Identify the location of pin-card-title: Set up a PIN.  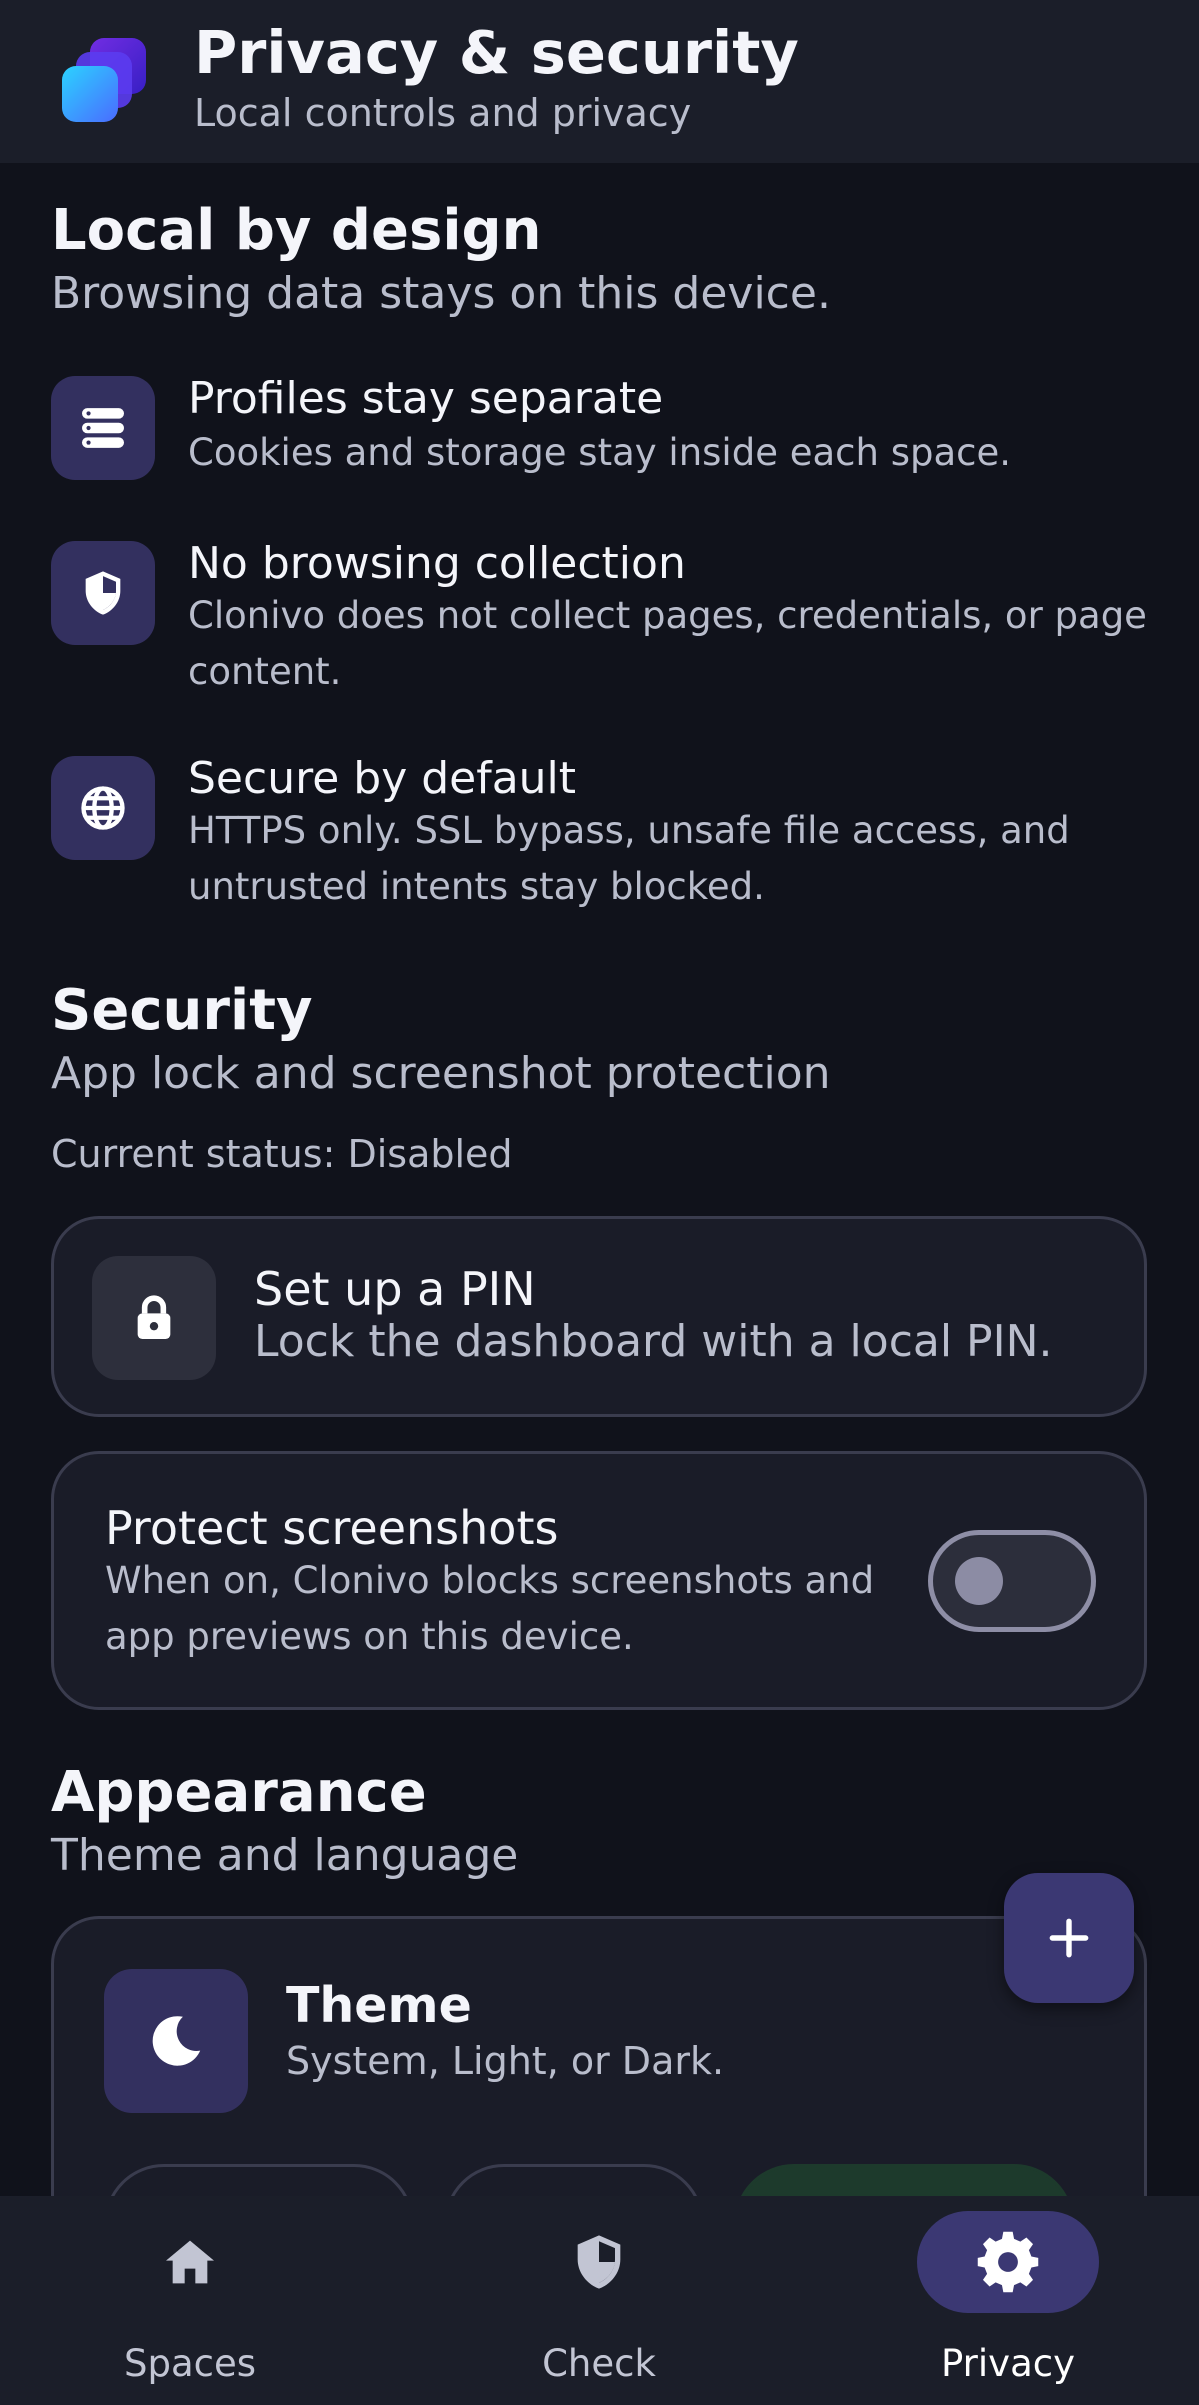
(395, 1289).